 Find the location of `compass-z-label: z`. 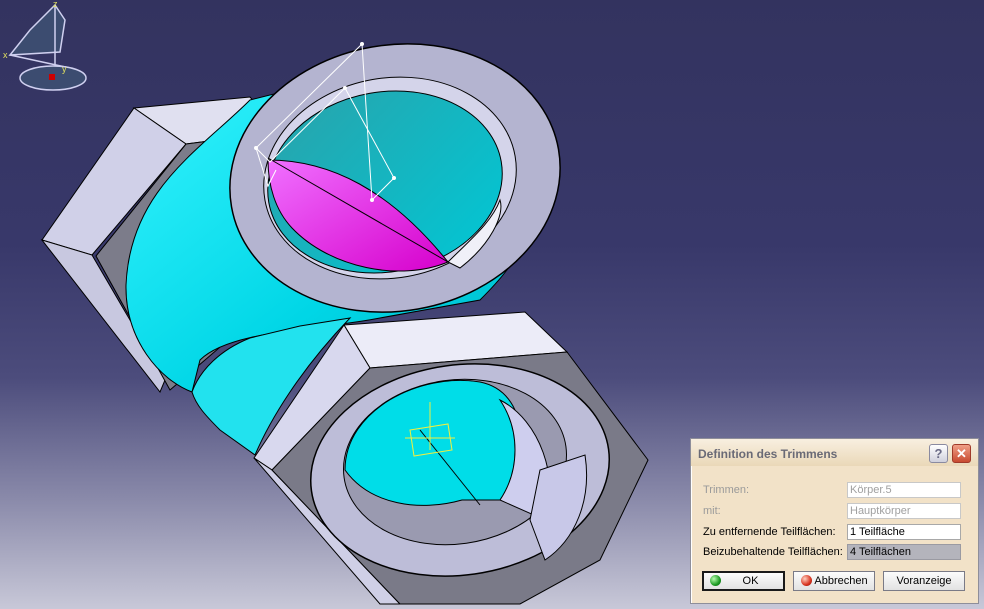

compass-z-label: z is located at coordinates (55, 4).